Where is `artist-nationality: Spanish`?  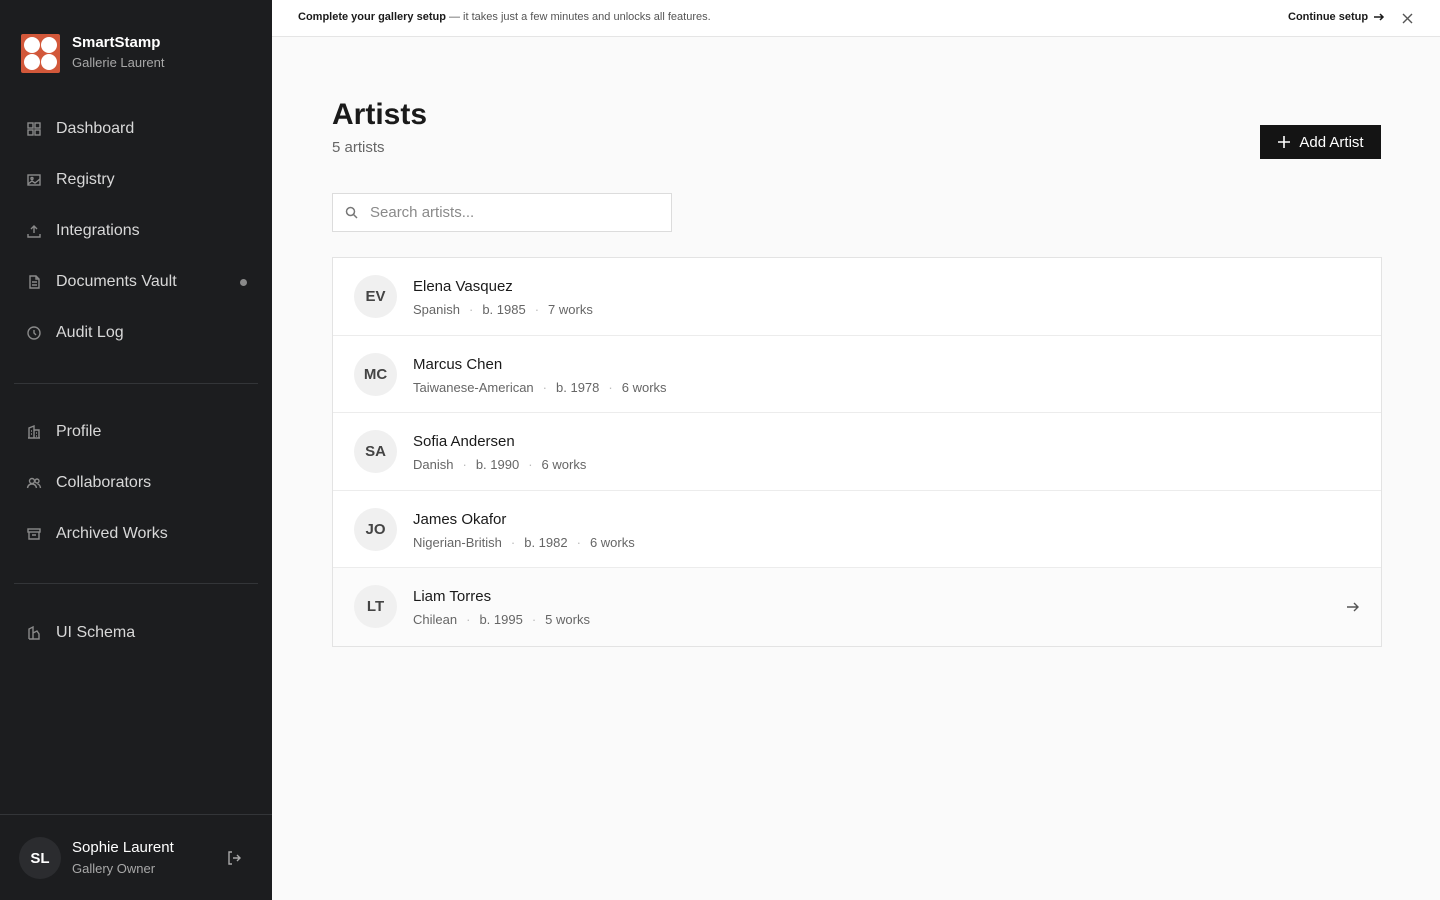 artist-nationality: Spanish is located at coordinates (436, 309).